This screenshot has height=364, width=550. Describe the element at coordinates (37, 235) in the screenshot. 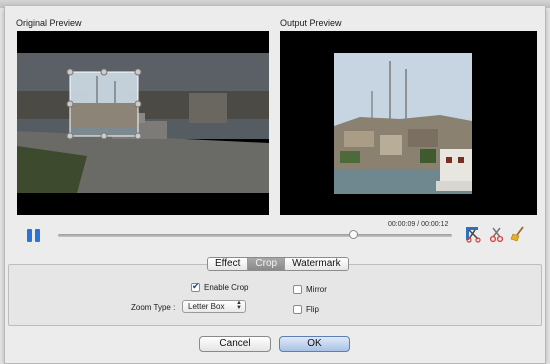

I see `pause-icon-bar` at that location.